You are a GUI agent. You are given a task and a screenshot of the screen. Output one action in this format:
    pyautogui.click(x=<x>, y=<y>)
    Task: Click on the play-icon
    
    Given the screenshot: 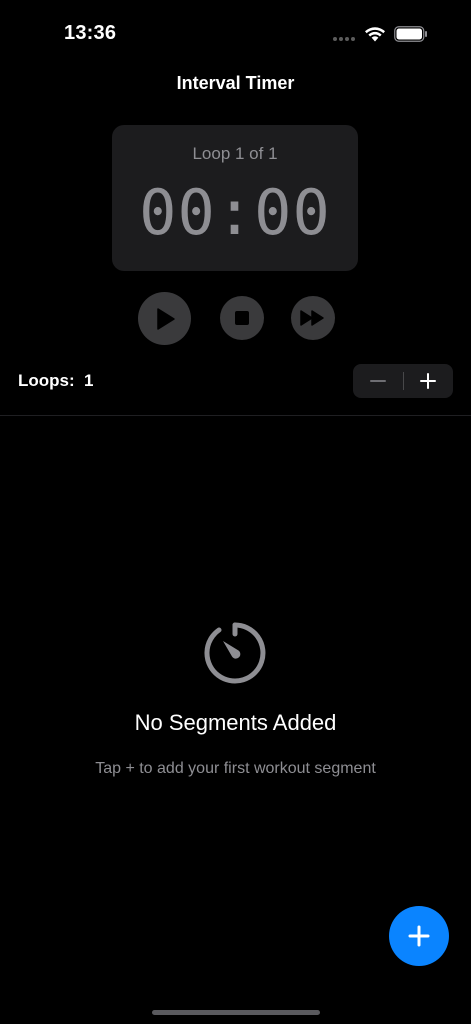 What is the action you would take?
    pyautogui.click(x=165, y=318)
    